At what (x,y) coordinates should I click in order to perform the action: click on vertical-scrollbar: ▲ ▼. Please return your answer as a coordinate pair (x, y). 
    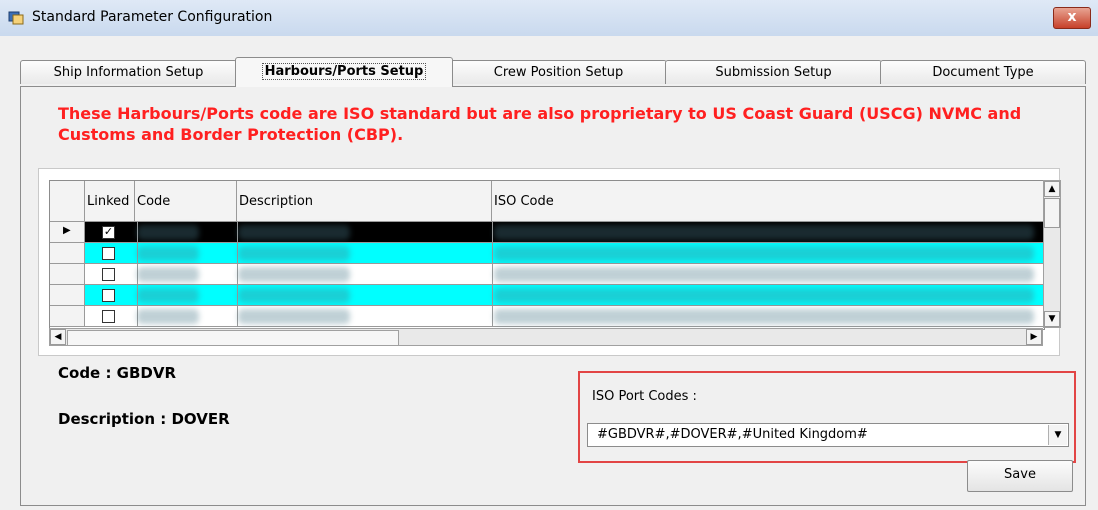
    Looking at the image, I should click on (1052, 254).